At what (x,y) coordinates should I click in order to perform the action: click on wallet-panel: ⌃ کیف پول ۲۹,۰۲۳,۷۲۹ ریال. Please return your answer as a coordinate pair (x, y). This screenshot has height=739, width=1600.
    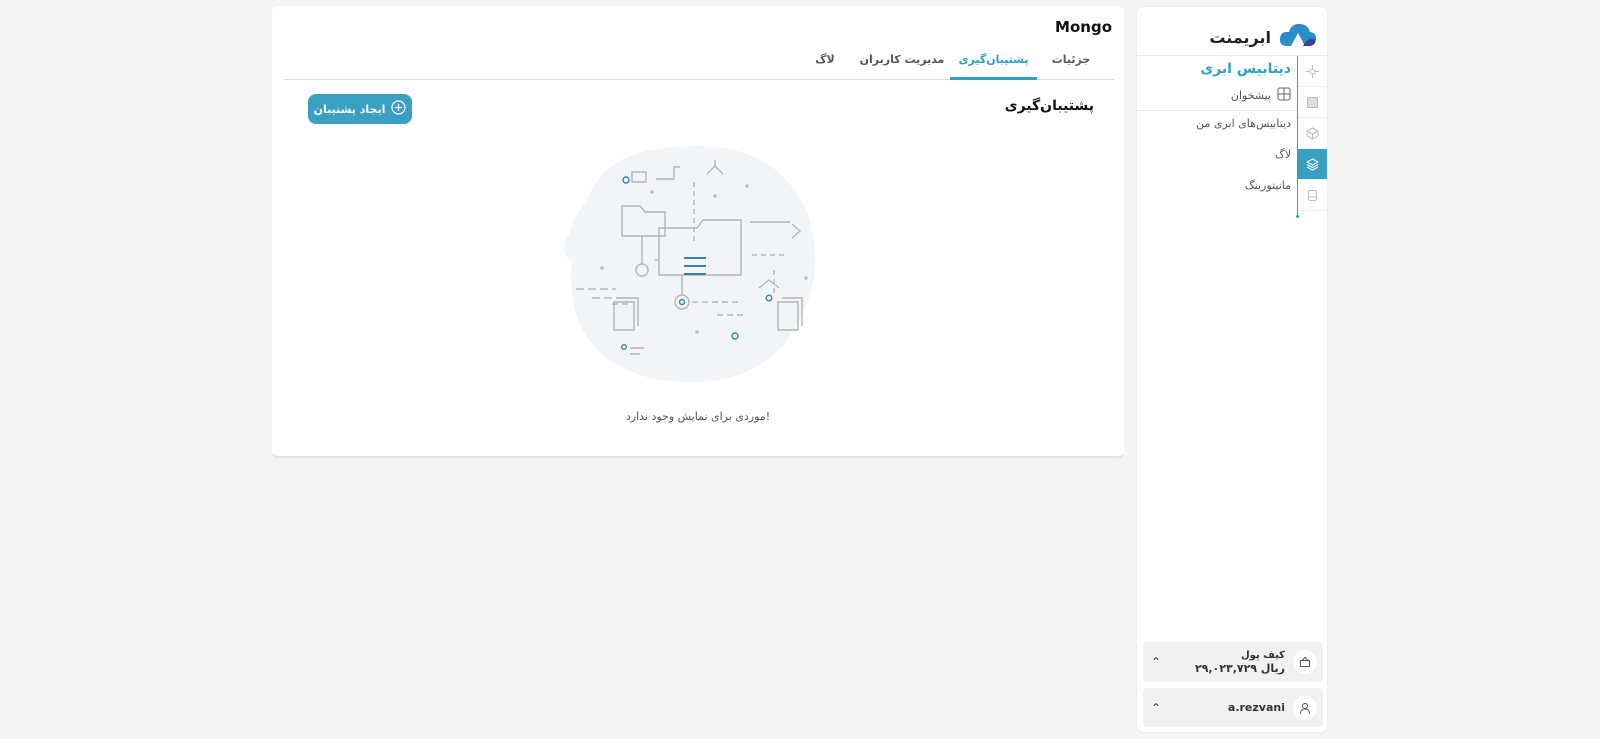
    Looking at the image, I should click on (1233, 662).